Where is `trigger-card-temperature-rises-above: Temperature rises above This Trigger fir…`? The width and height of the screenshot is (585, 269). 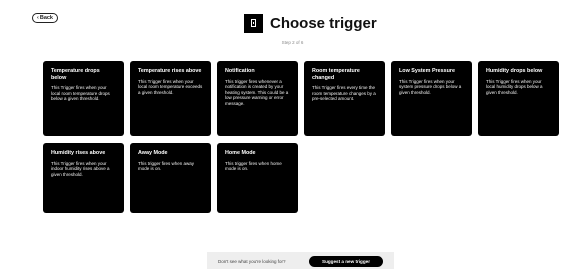 trigger-card-temperature-rises-above: Temperature rises above This Trigger fir… is located at coordinates (170, 98).